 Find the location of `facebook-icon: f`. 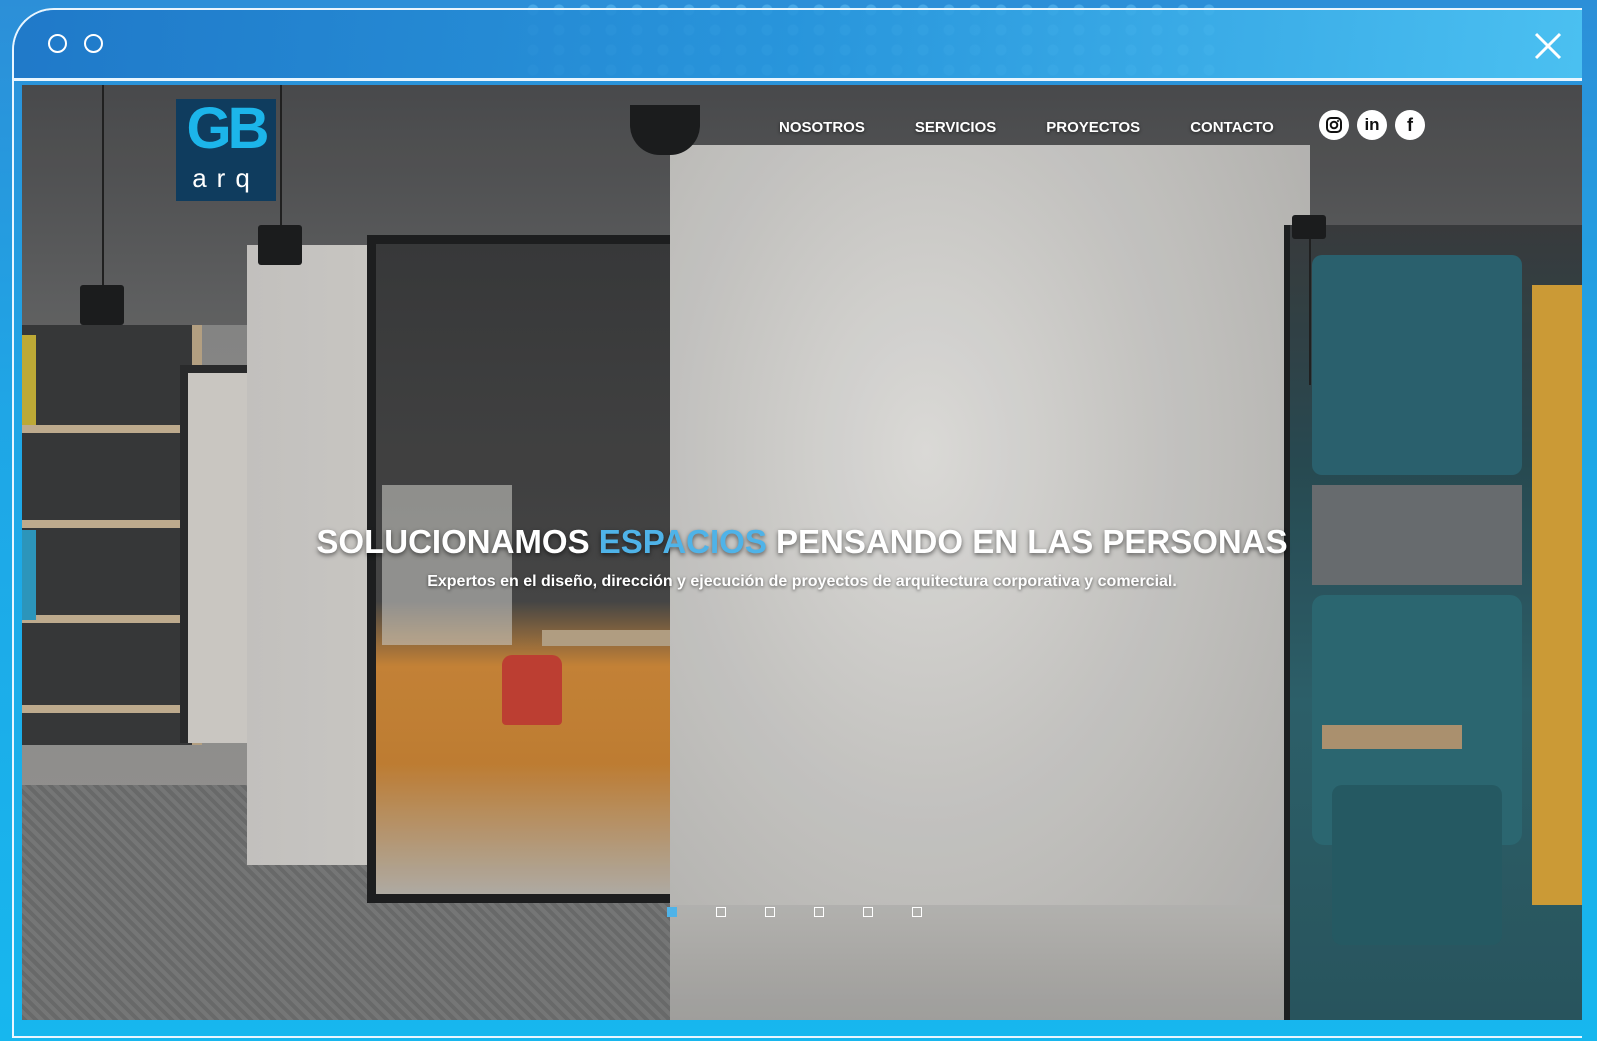

facebook-icon: f is located at coordinates (1410, 125).